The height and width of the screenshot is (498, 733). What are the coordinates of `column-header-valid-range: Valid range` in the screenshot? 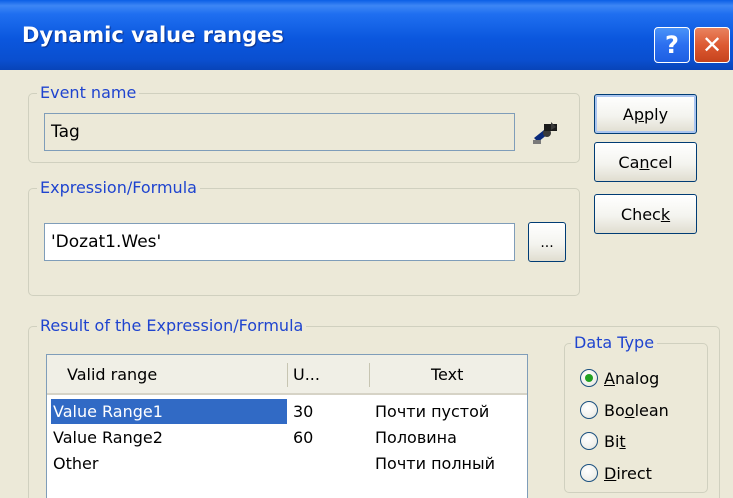 It's located at (112, 374).